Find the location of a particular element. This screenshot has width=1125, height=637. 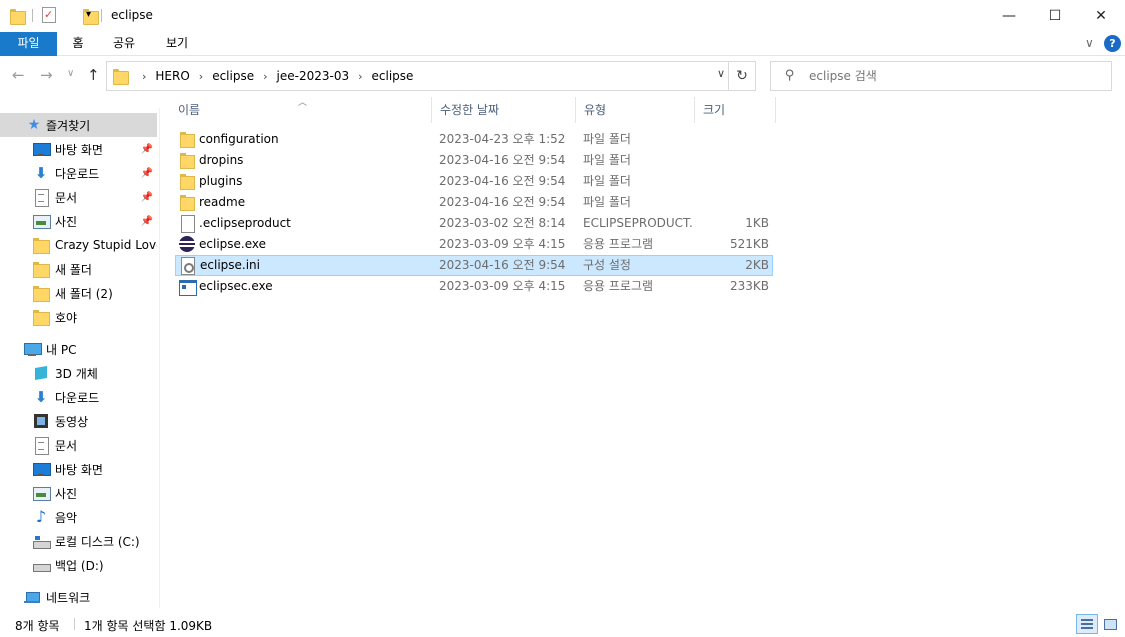

nav-item-desktop: 바탕 화면 is located at coordinates (78, 469).